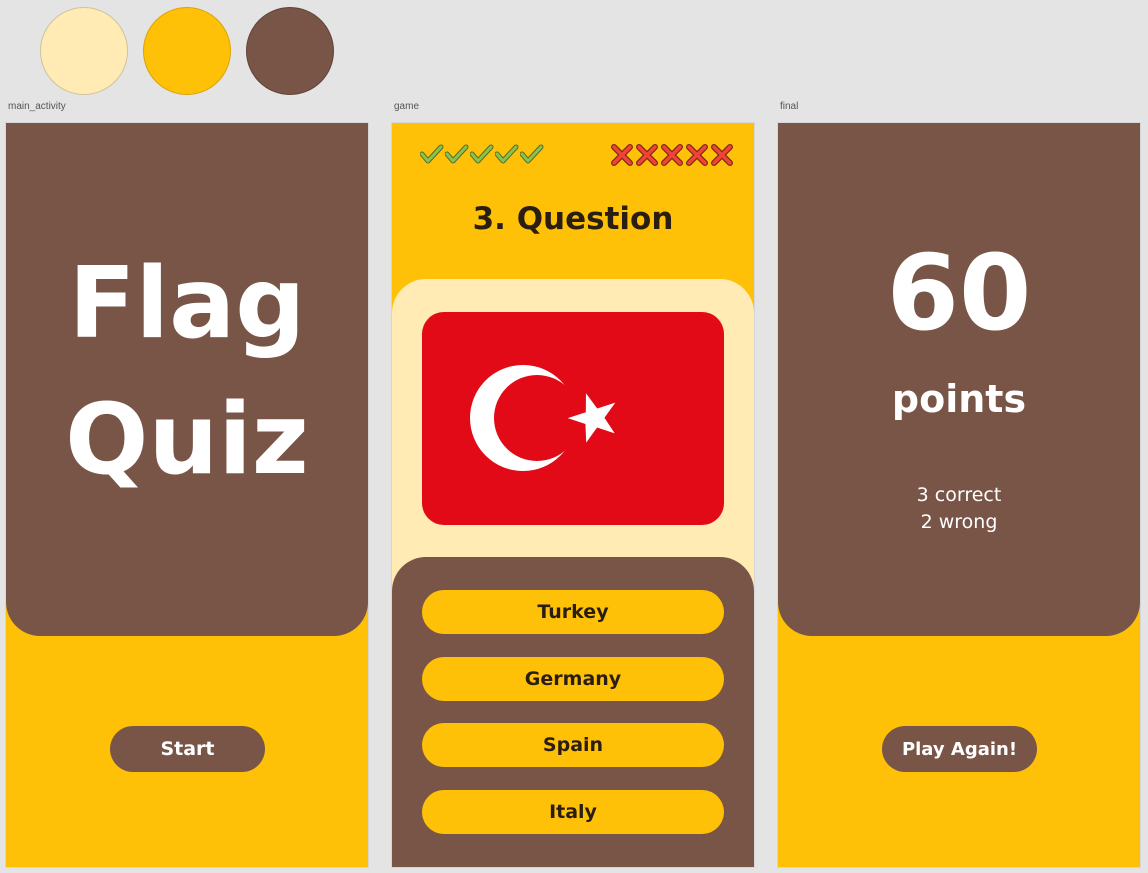 Image resolution: width=1148 pixels, height=873 pixels. What do you see at coordinates (187, 749) in the screenshot?
I see `start-button: Start` at bounding box center [187, 749].